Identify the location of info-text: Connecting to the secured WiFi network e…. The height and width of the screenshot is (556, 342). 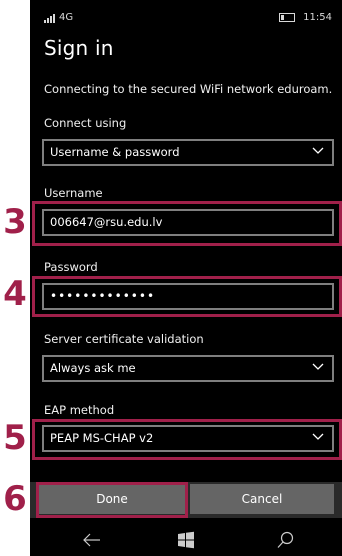
(188, 89).